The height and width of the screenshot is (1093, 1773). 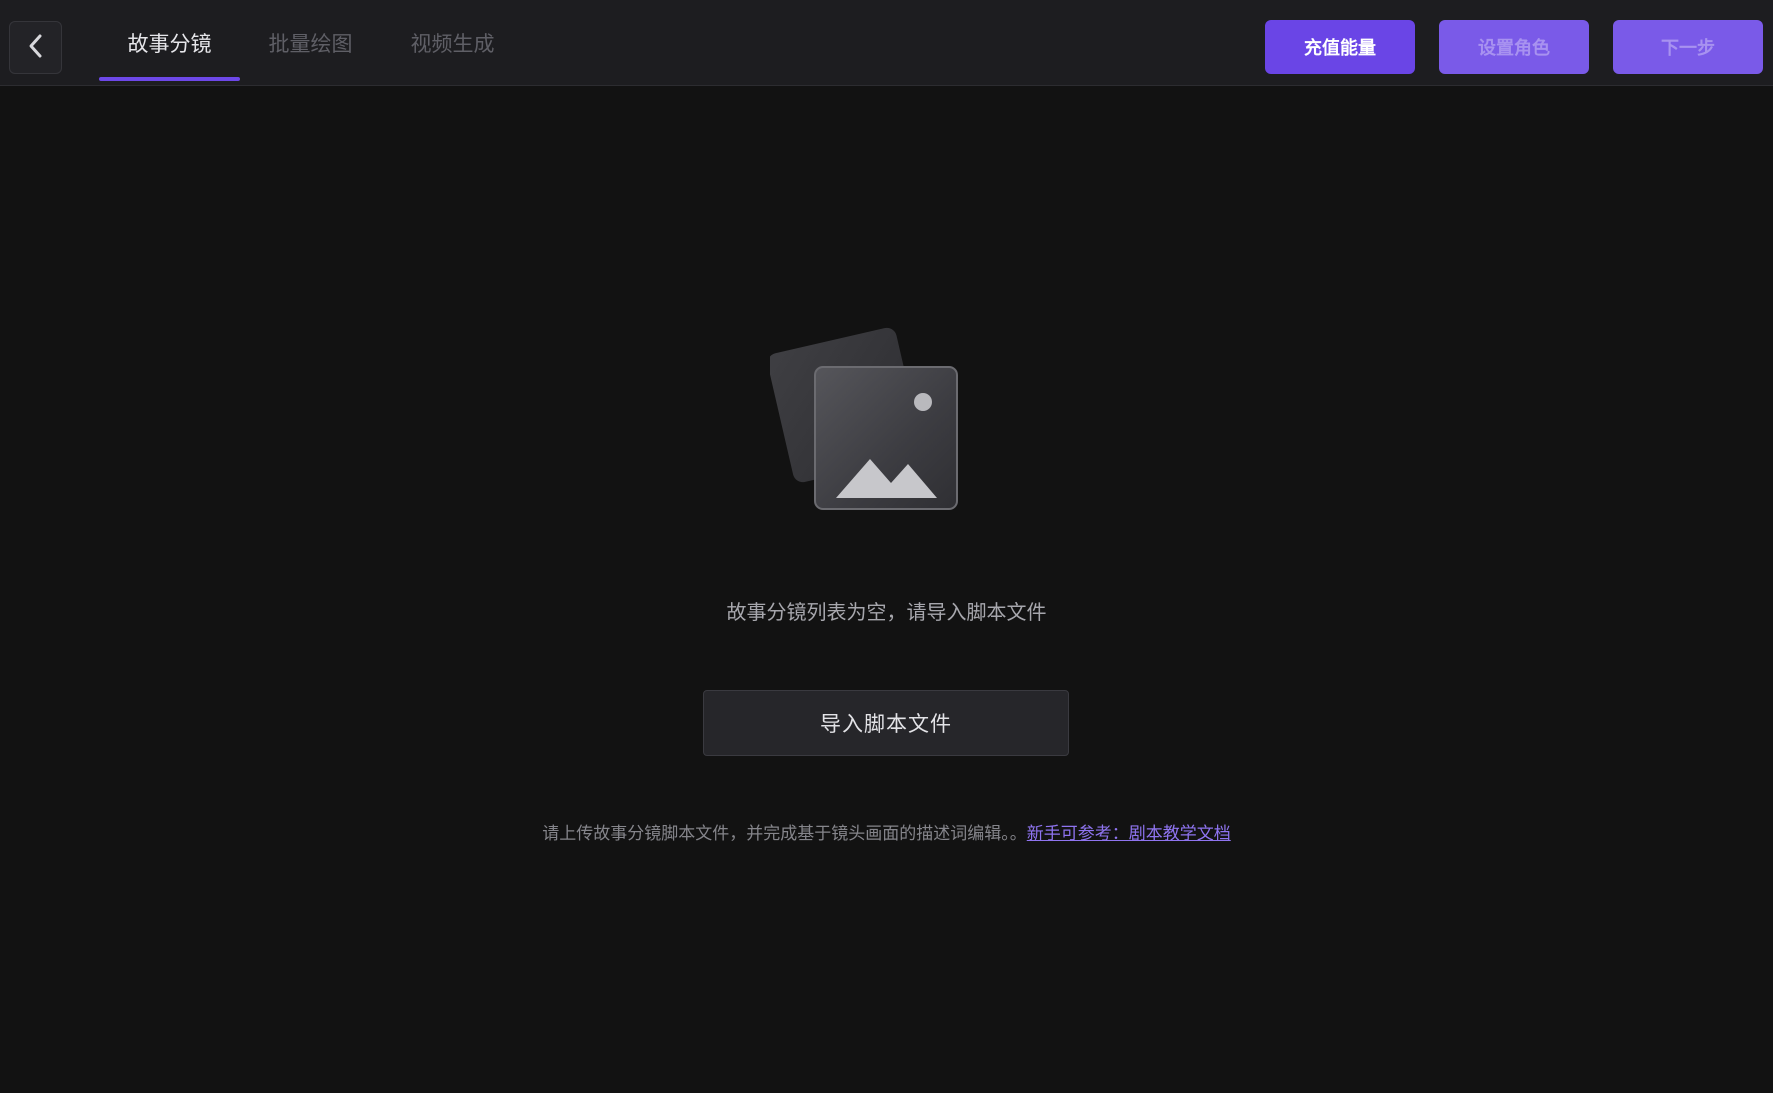 What do you see at coordinates (169, 79) in the screenshot?
I see `active-tab-indicator` at bounding box center [169, 79].